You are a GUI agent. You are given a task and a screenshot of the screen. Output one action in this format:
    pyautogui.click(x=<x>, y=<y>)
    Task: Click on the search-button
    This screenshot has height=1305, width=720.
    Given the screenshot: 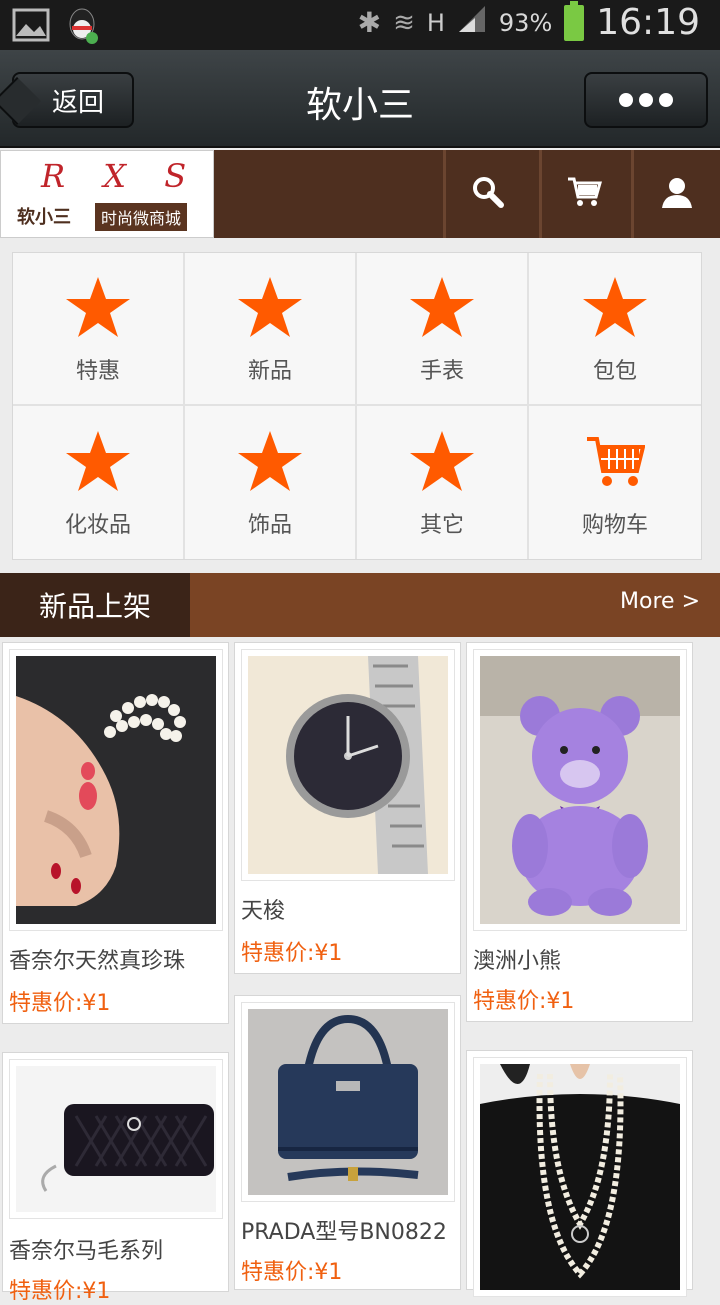 What is the action you would take?
    pyautogui.click(x=486, y=194)
    